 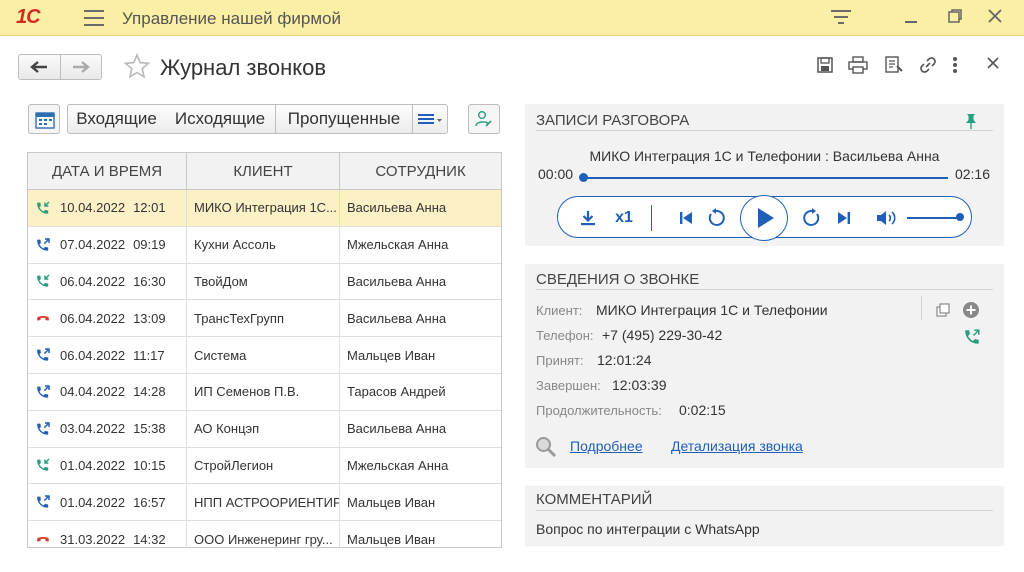 I want to click on close-form-icon, so click(x=993, y=66).